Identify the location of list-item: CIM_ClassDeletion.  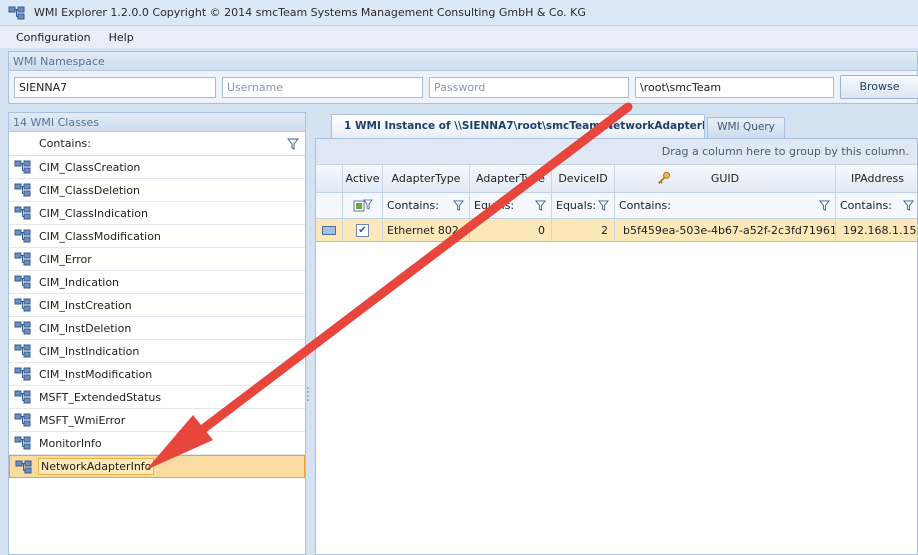
(157, 190).